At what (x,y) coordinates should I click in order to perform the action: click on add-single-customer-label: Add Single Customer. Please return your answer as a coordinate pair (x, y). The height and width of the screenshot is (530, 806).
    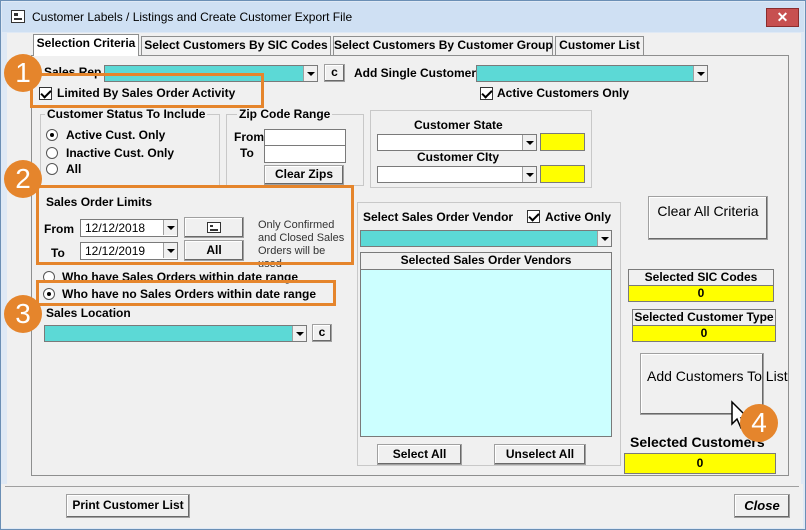
    Looking at the image, I should click on (415, 73).